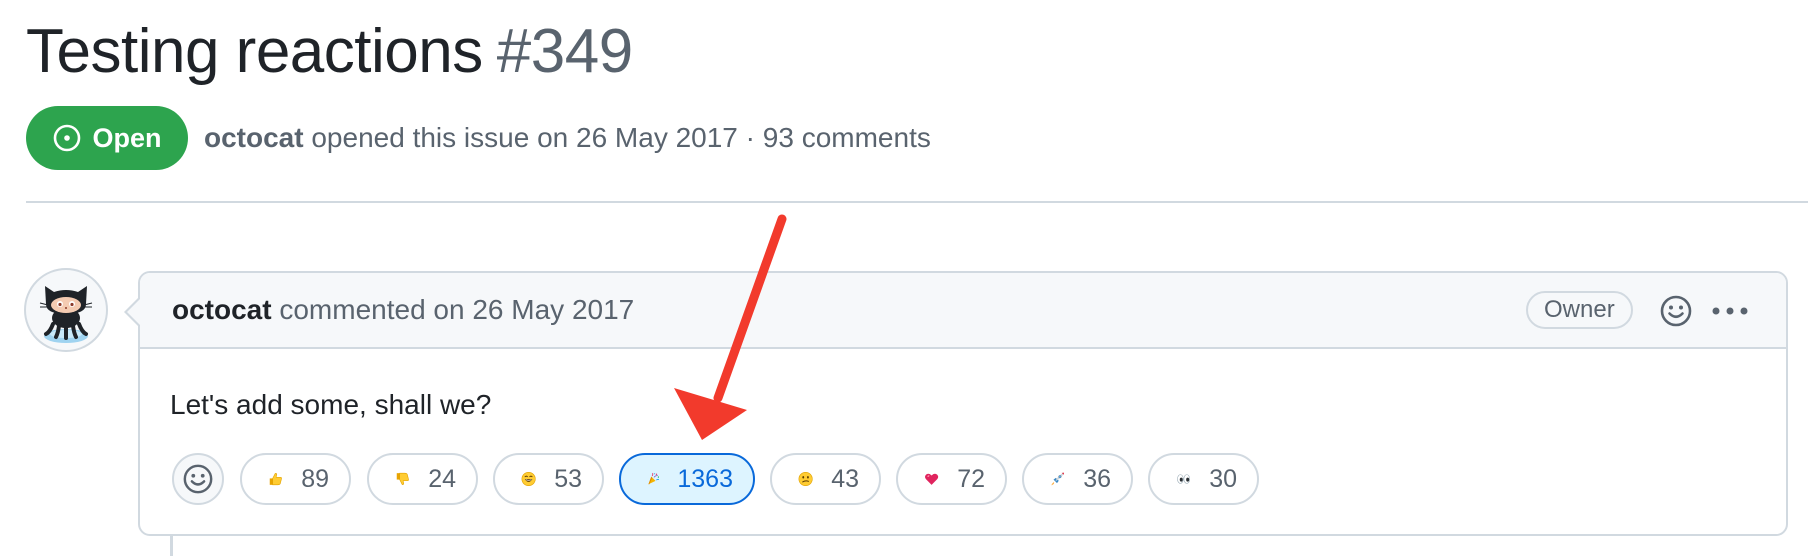 The height and width of the screenshot is (556, 1808). I want to click on issue-state-badge: Open, so click(107, 138).